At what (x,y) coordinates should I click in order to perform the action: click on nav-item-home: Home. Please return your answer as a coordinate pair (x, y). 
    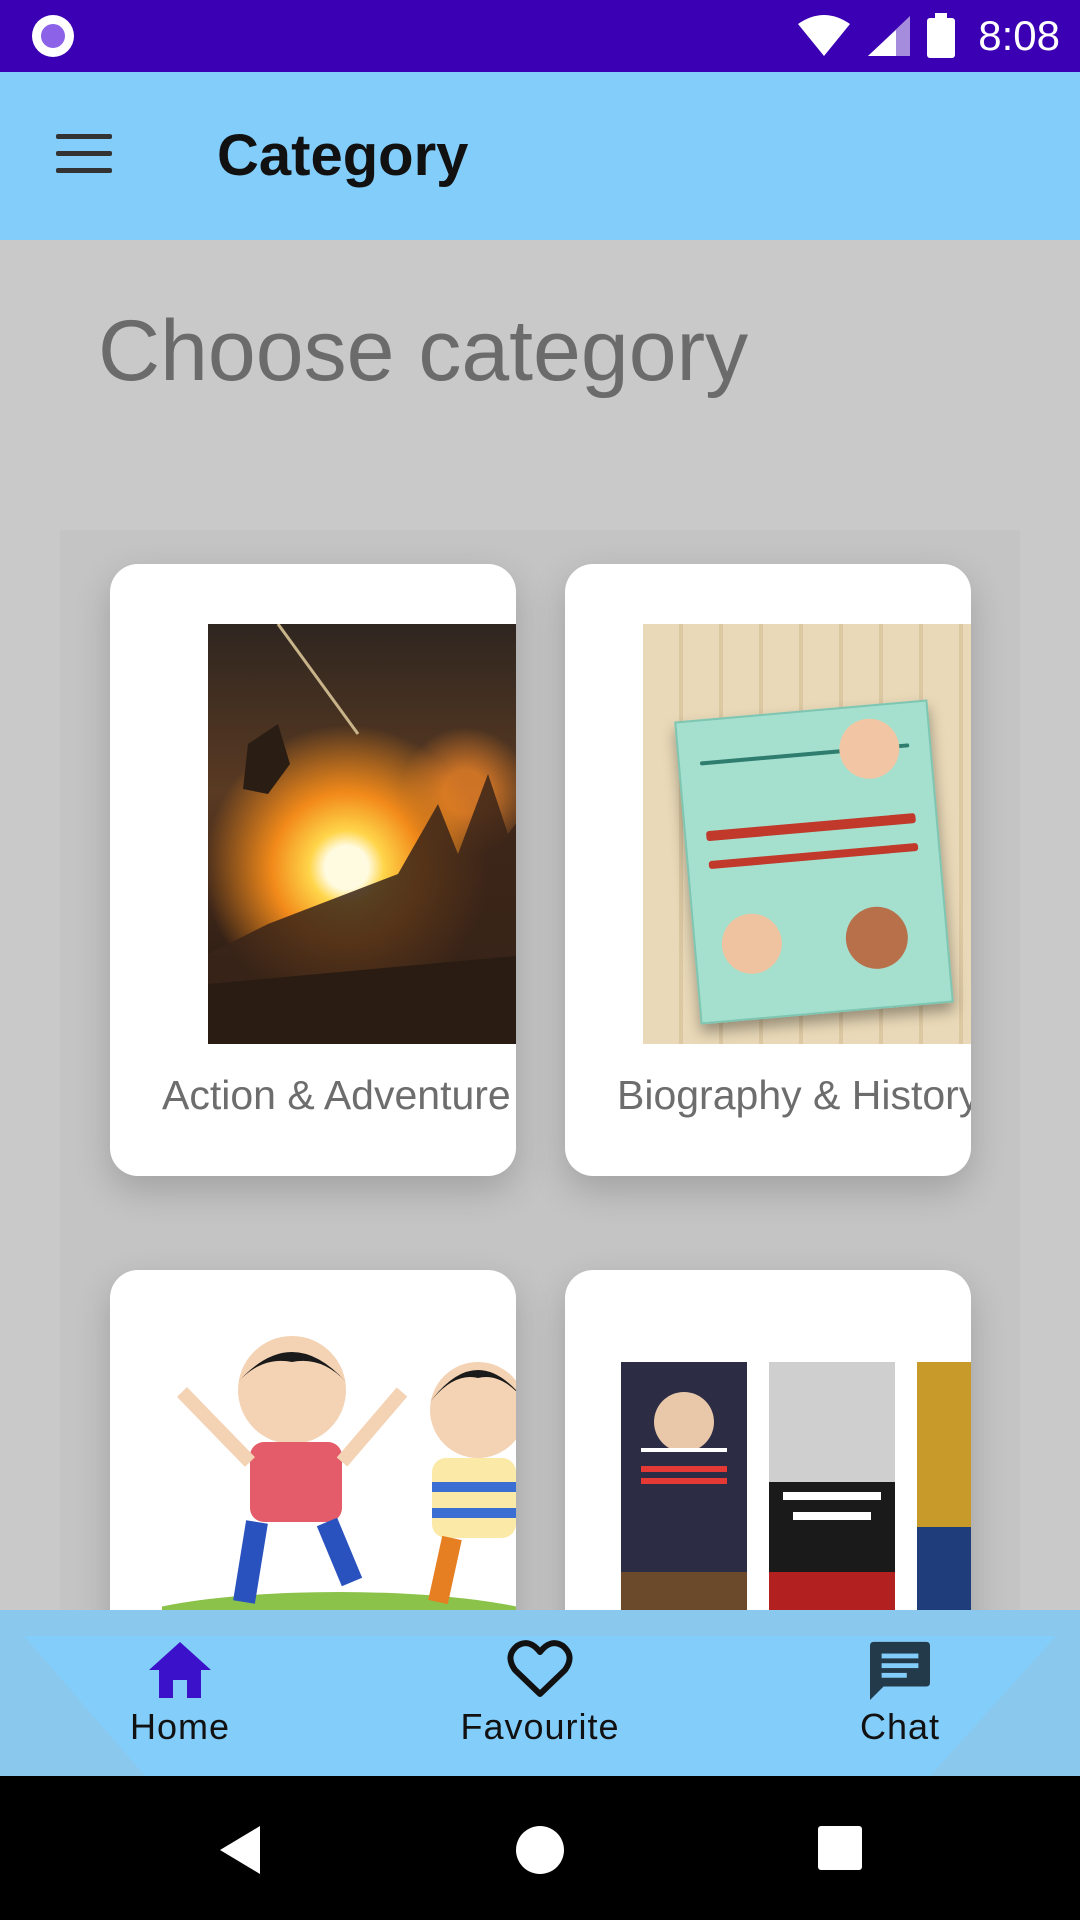
    Looking at the image, I should click on (180, 1694).